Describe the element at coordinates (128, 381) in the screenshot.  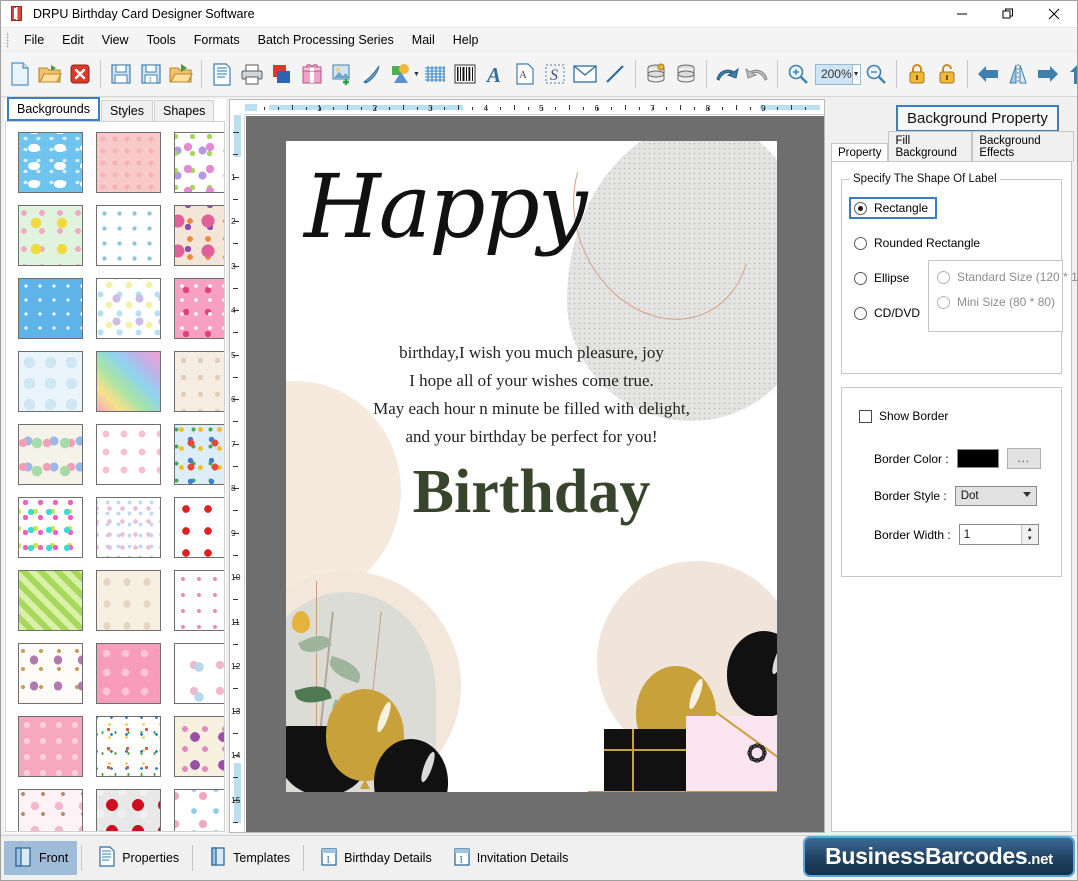
I see `background-thumbnail-rainbow-swirl` at that location.